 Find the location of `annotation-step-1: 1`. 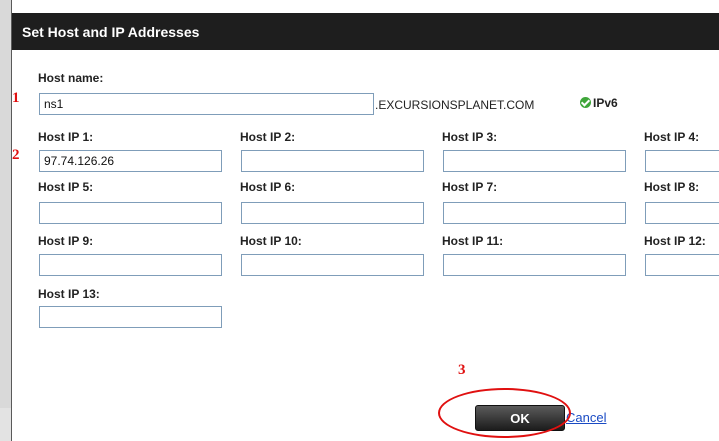

annotation-step-1: 1 is located at coordinates (16, 98).